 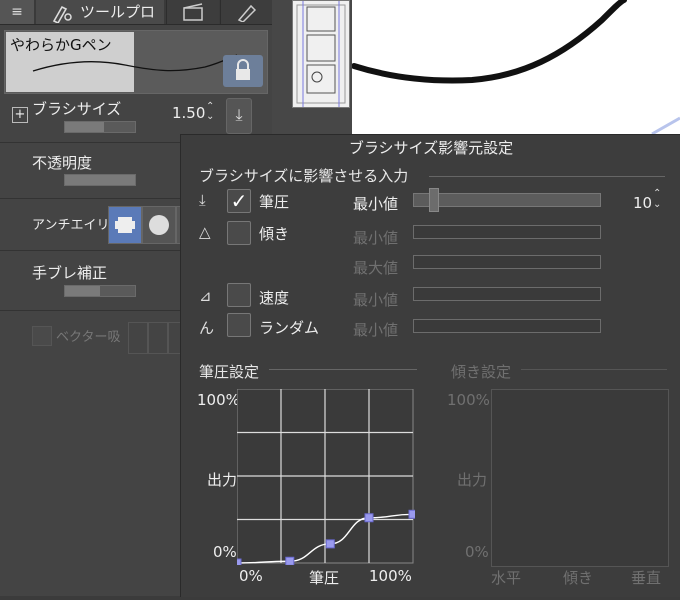 I want to click on panel-tab-bar: ≡ ツールプロ, so click(x=136, y=12).